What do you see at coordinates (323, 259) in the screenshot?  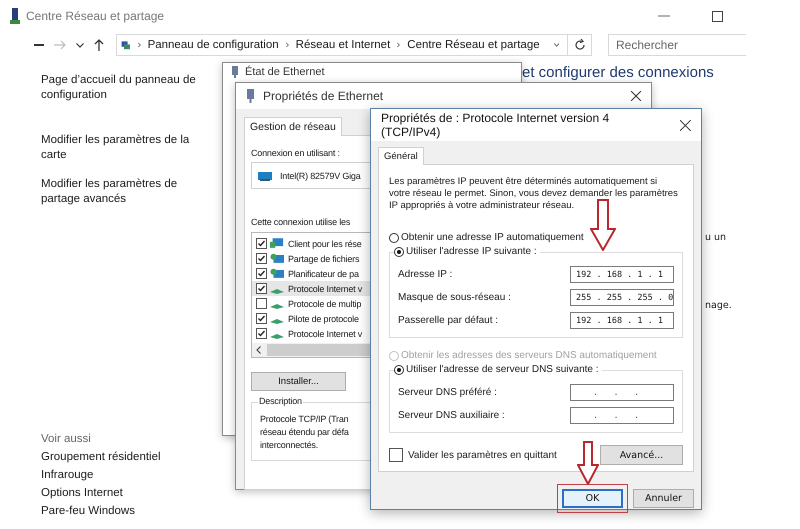 I see `item-label: Partage de fichiers` at bounding box center [323, 259].